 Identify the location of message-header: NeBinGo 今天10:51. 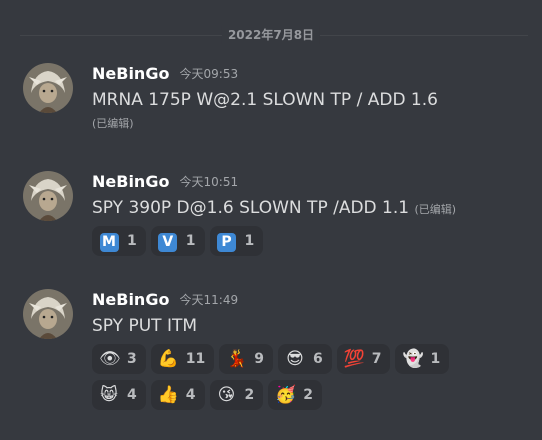
(165, 182).